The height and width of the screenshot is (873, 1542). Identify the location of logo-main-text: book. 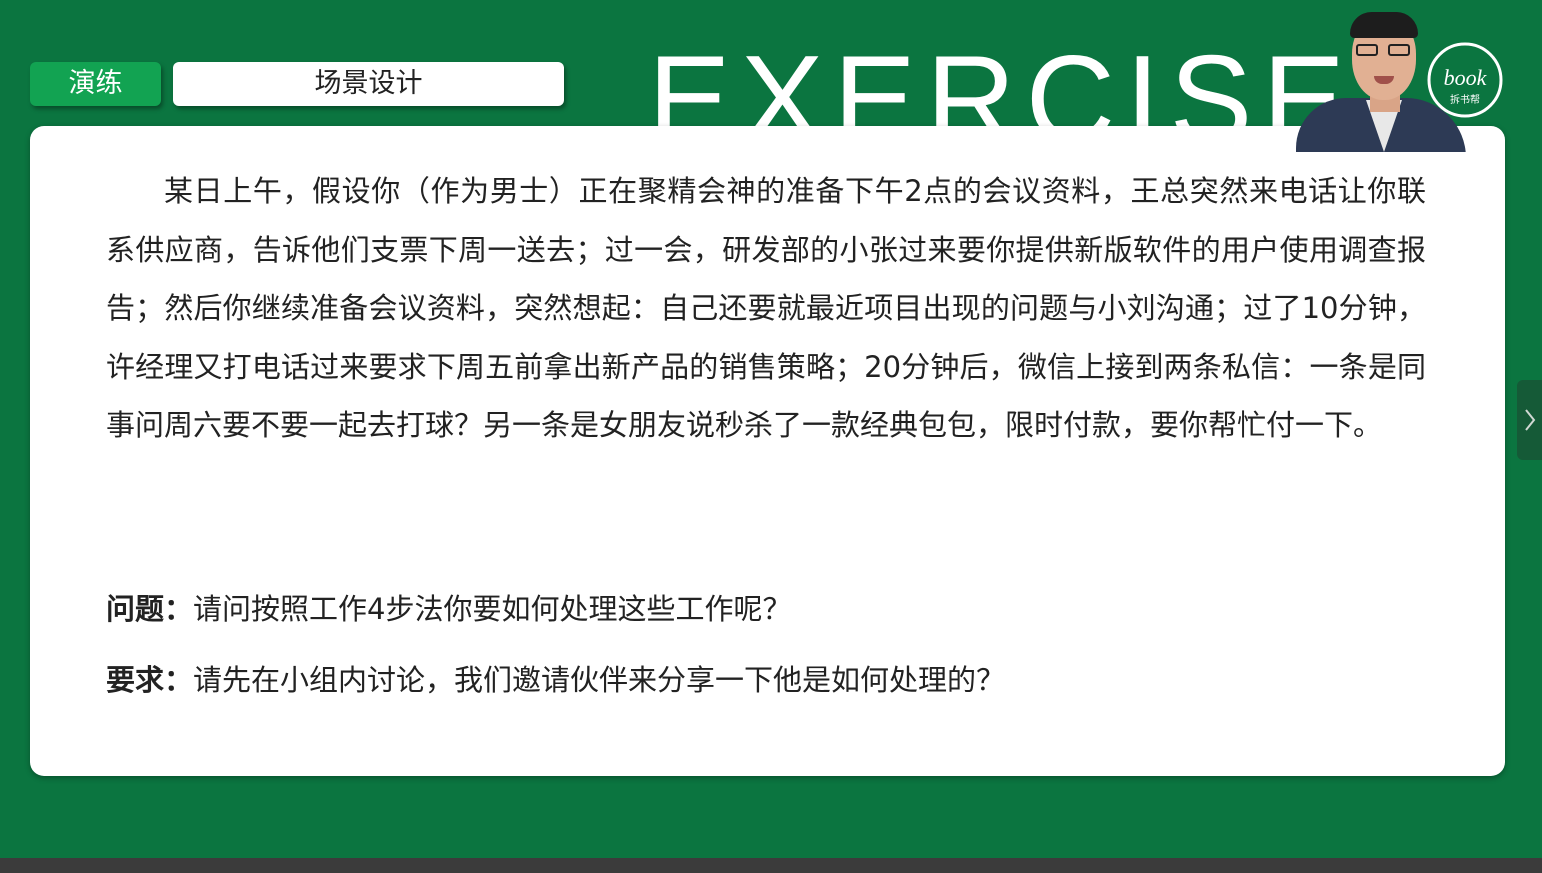
(1466, 77).